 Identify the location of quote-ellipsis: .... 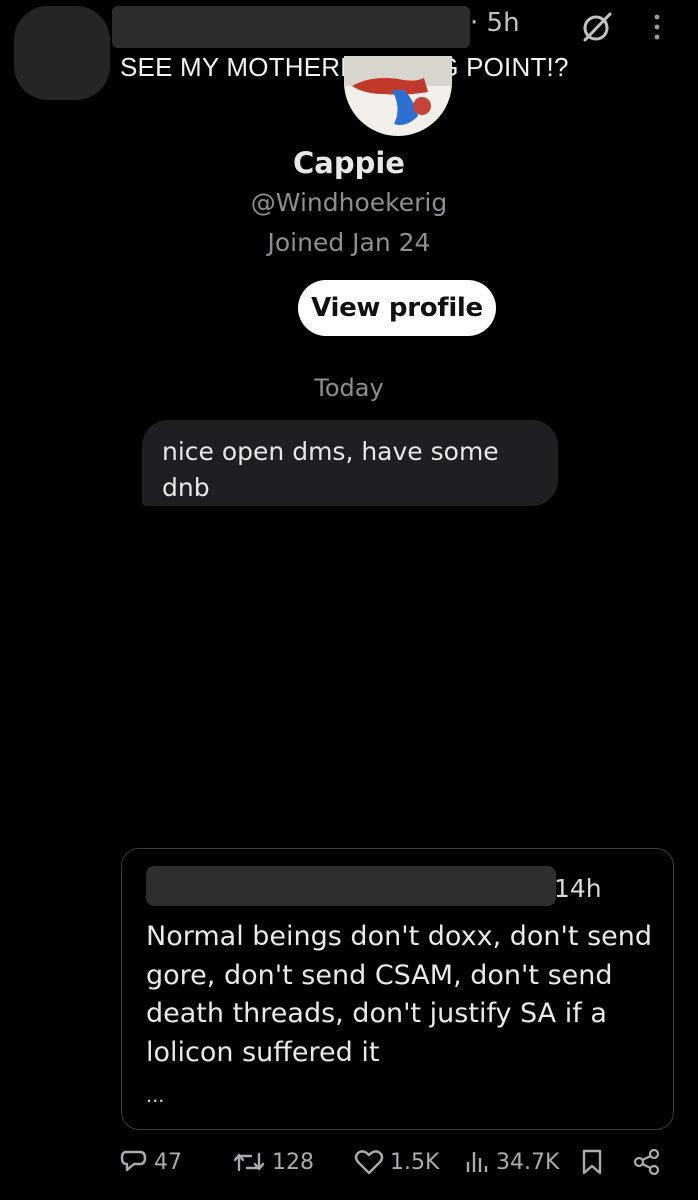
(155, 1094).